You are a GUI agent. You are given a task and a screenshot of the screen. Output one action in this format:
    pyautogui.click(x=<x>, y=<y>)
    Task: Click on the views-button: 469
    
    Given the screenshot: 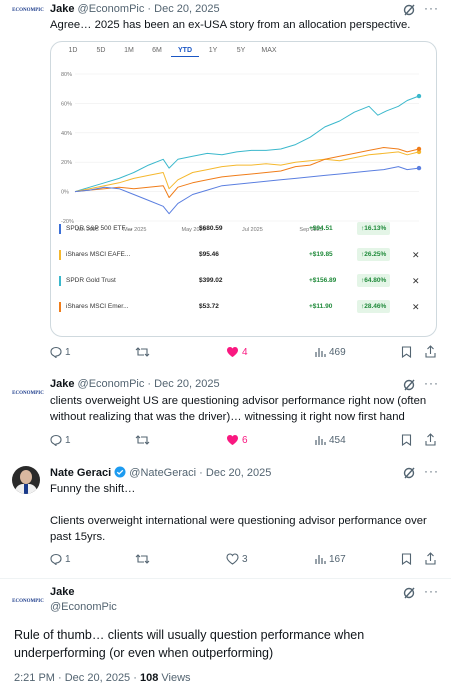 What is the action you would take?
    pyautogui.click(x=330, y=352)
    